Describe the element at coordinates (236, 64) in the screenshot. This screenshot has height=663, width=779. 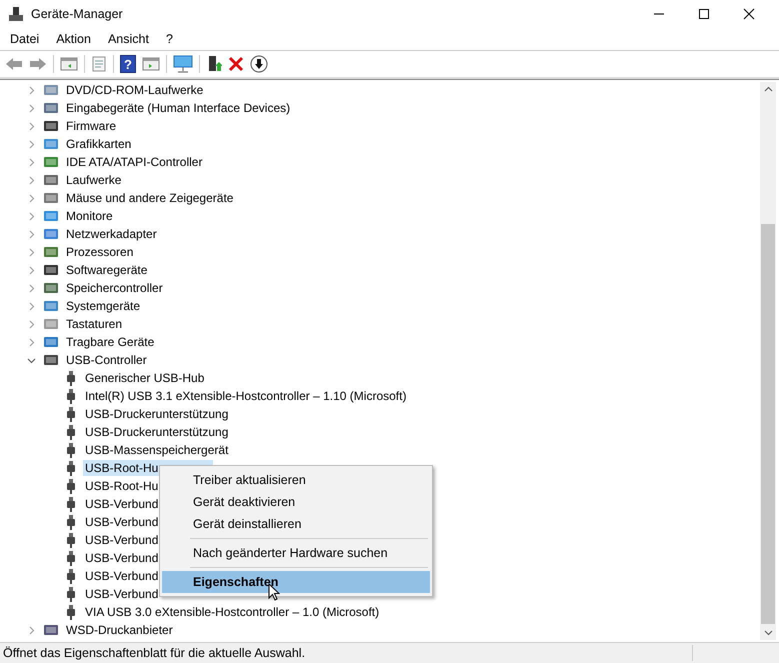
I see `delete-icon` at that location.